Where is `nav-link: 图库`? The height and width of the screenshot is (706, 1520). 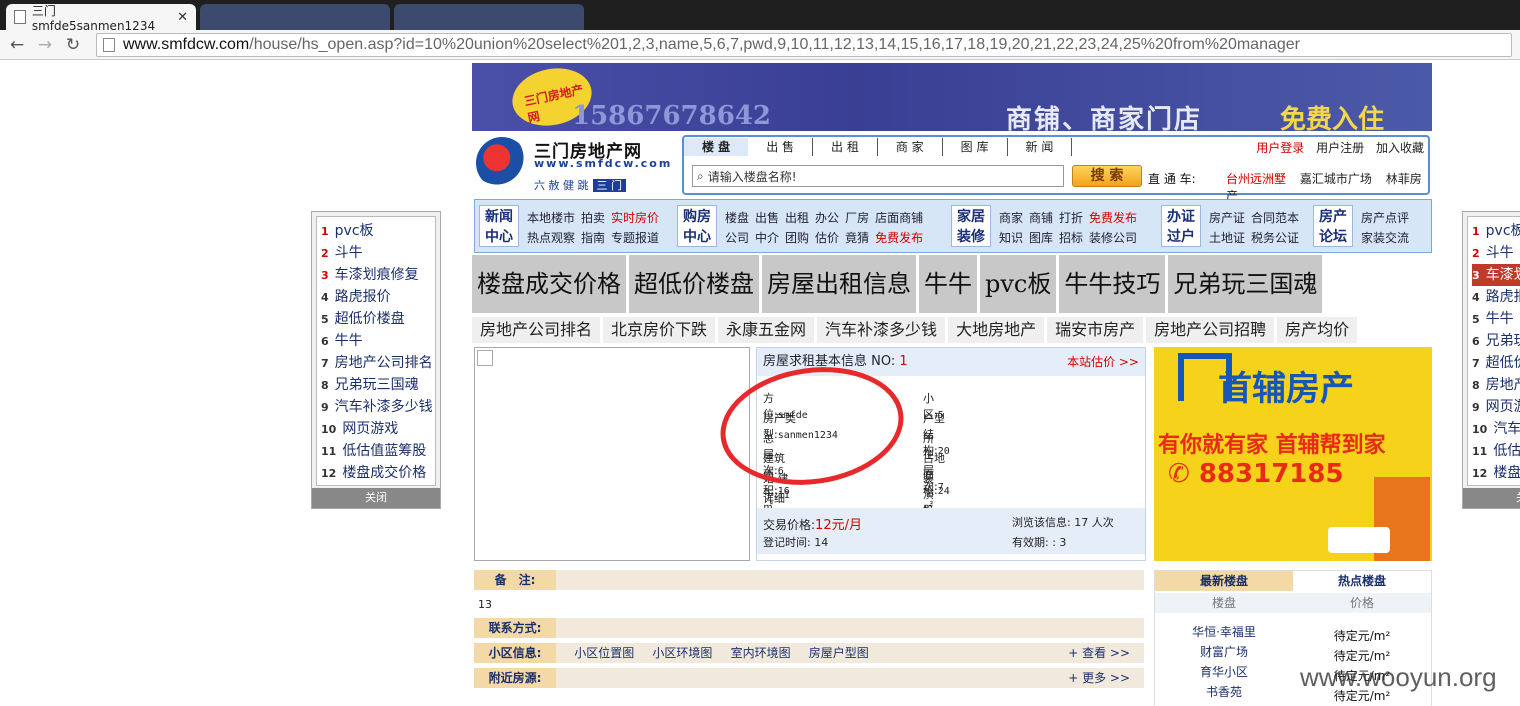 nav-link: 图库 is located at coordinates (1041, 238).